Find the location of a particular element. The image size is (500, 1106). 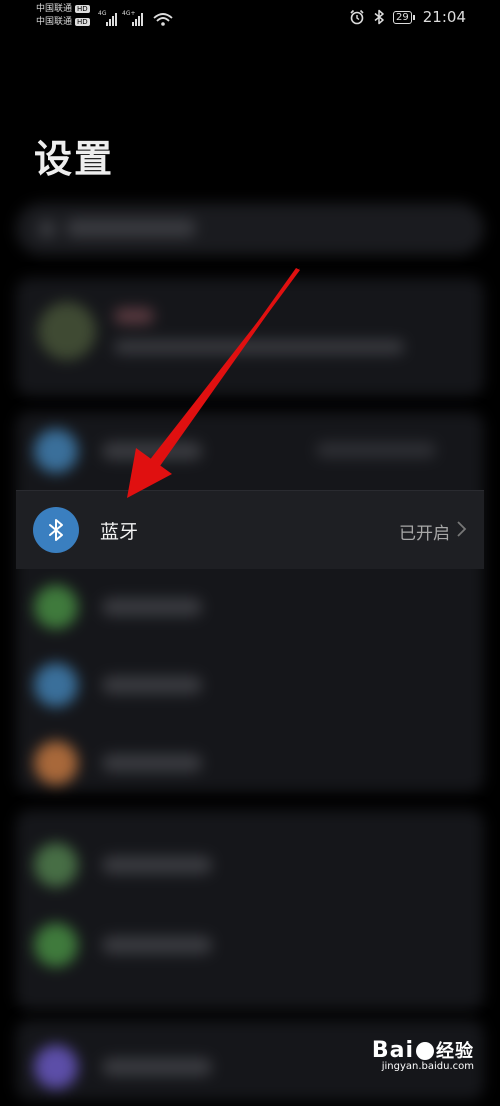

search-icon is located at coordinates (47, 229).